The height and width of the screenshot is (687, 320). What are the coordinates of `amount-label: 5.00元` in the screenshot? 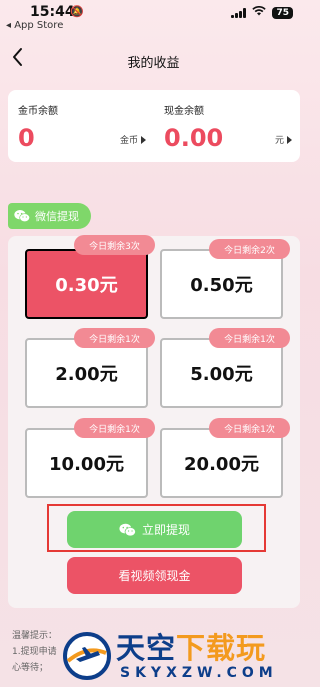 It's located at (221, 374).